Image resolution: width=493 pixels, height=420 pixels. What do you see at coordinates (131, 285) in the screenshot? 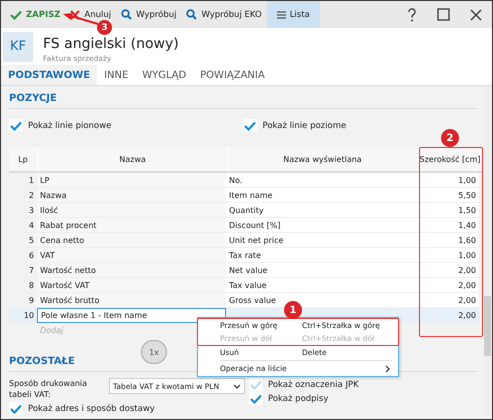
I see `table-cell: Wartość VAT` at bounding box center [131, 285].